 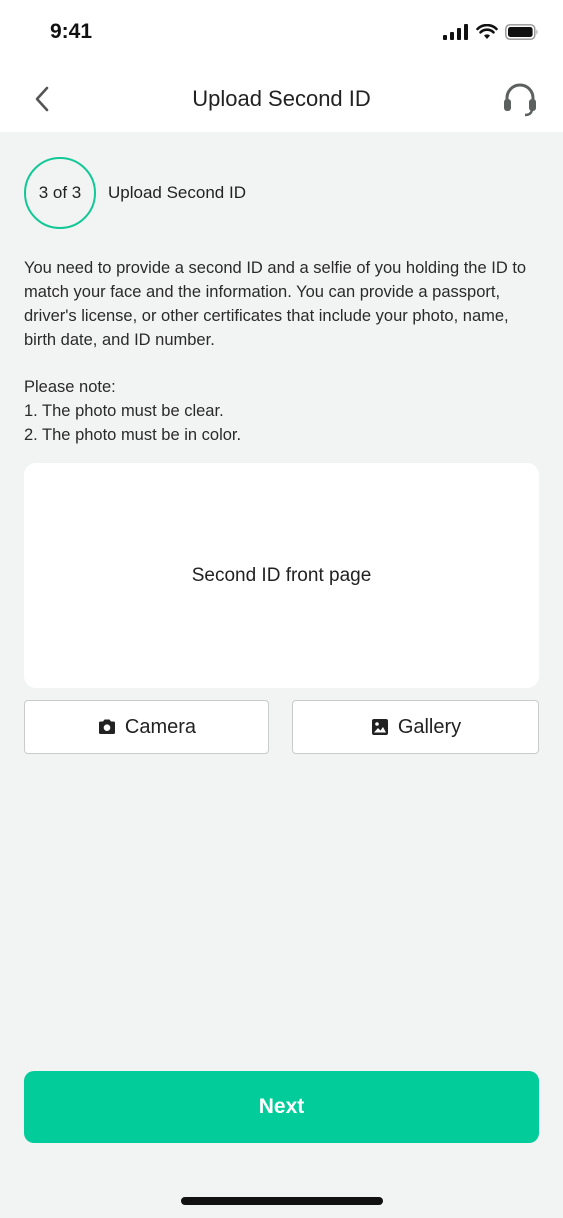 I want to click on headset-icon, so click(x=520, y=100).